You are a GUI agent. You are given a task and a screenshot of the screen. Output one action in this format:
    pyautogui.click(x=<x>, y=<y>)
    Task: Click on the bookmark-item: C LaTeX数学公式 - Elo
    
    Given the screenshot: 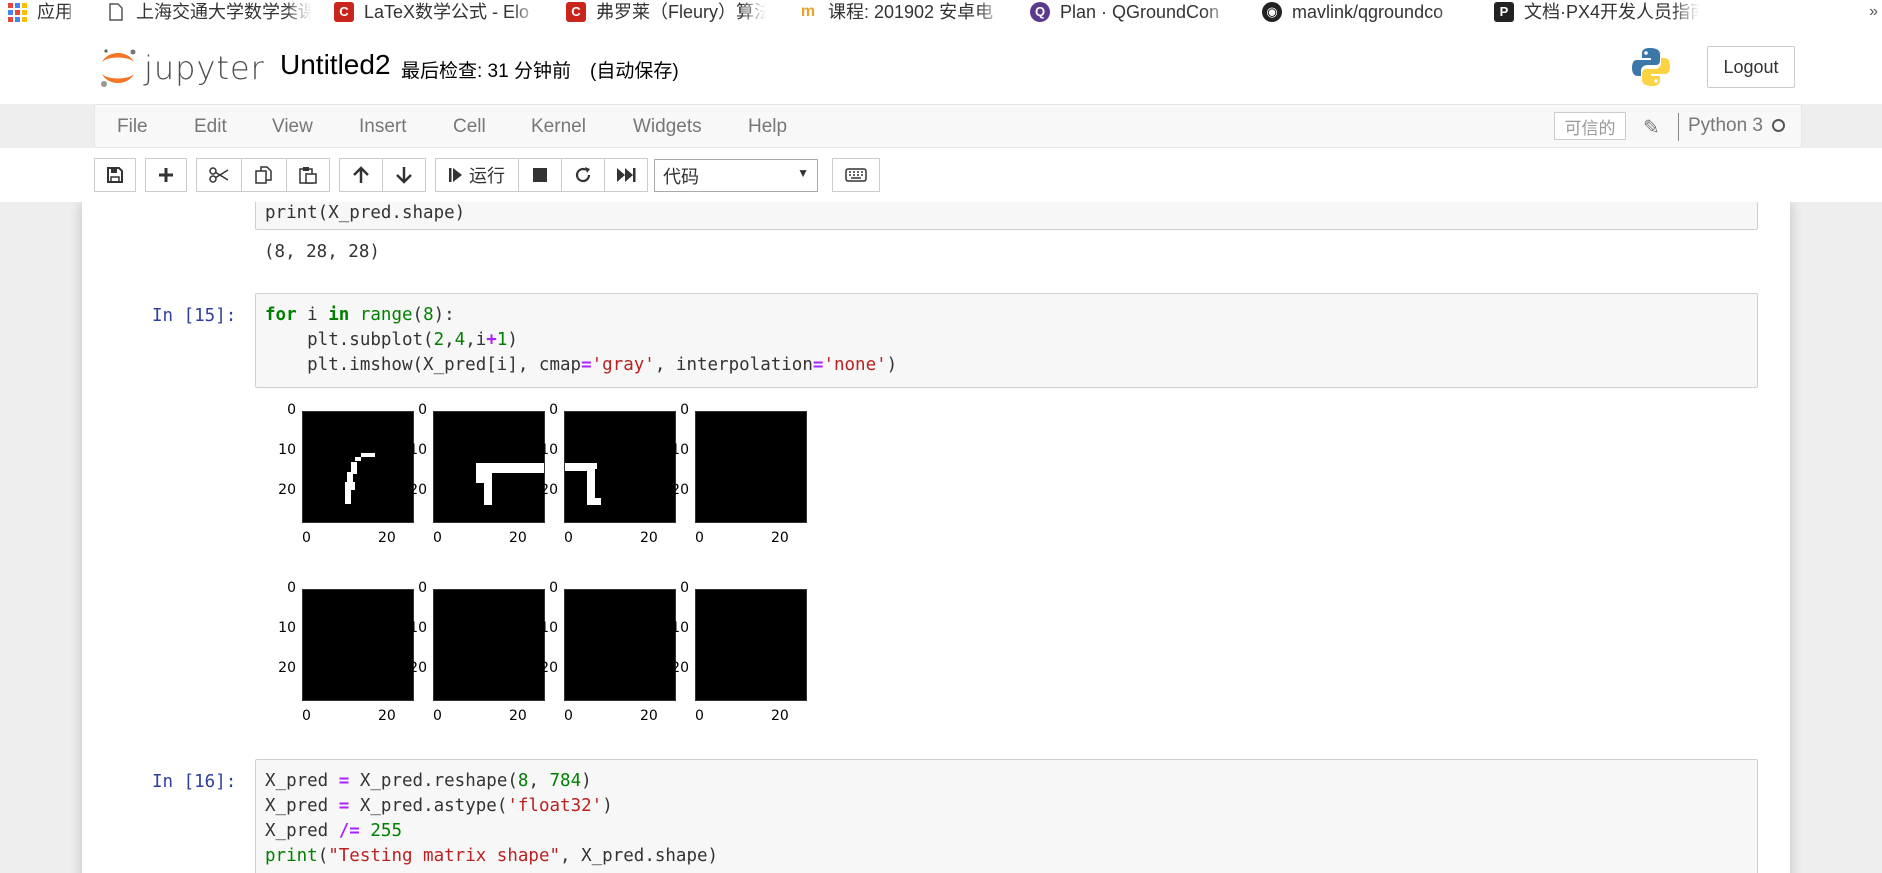 What is the action you would take?
    pyautogui.click(x=438, y=12)
    